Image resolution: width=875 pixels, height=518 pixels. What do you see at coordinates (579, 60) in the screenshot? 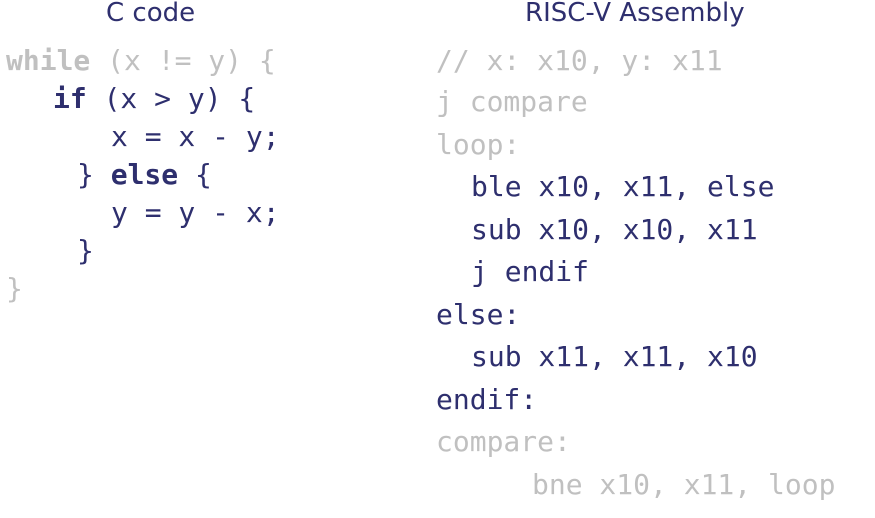
I see `asm-line-comment: // x: x10, y: x11` at bounding box center [579, 60].